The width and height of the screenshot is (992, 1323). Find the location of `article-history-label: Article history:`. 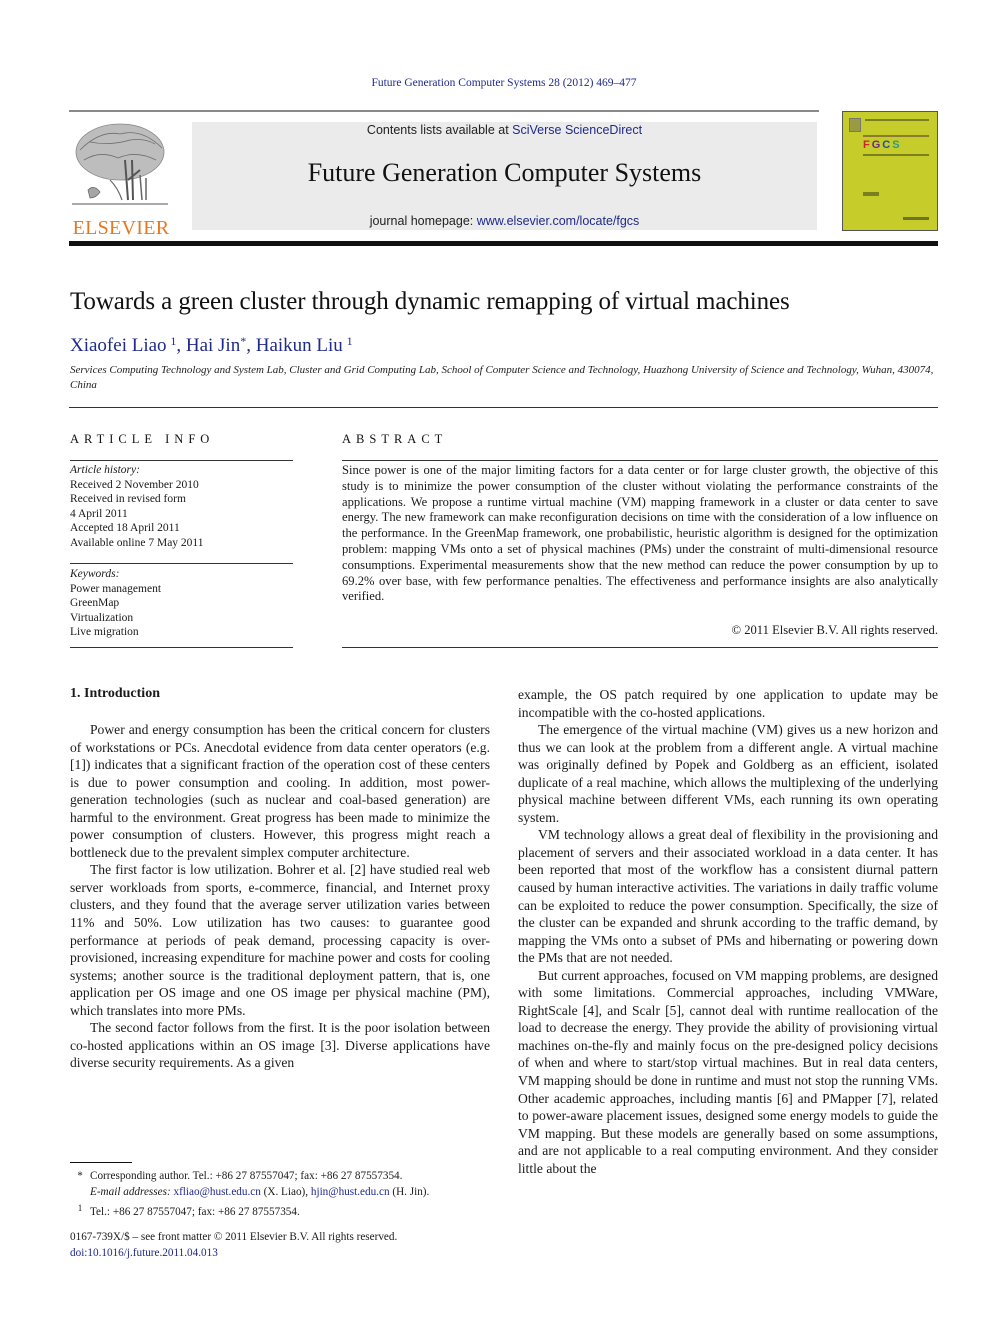

article-history-label: Article history: is located at coordinates (105, 470).